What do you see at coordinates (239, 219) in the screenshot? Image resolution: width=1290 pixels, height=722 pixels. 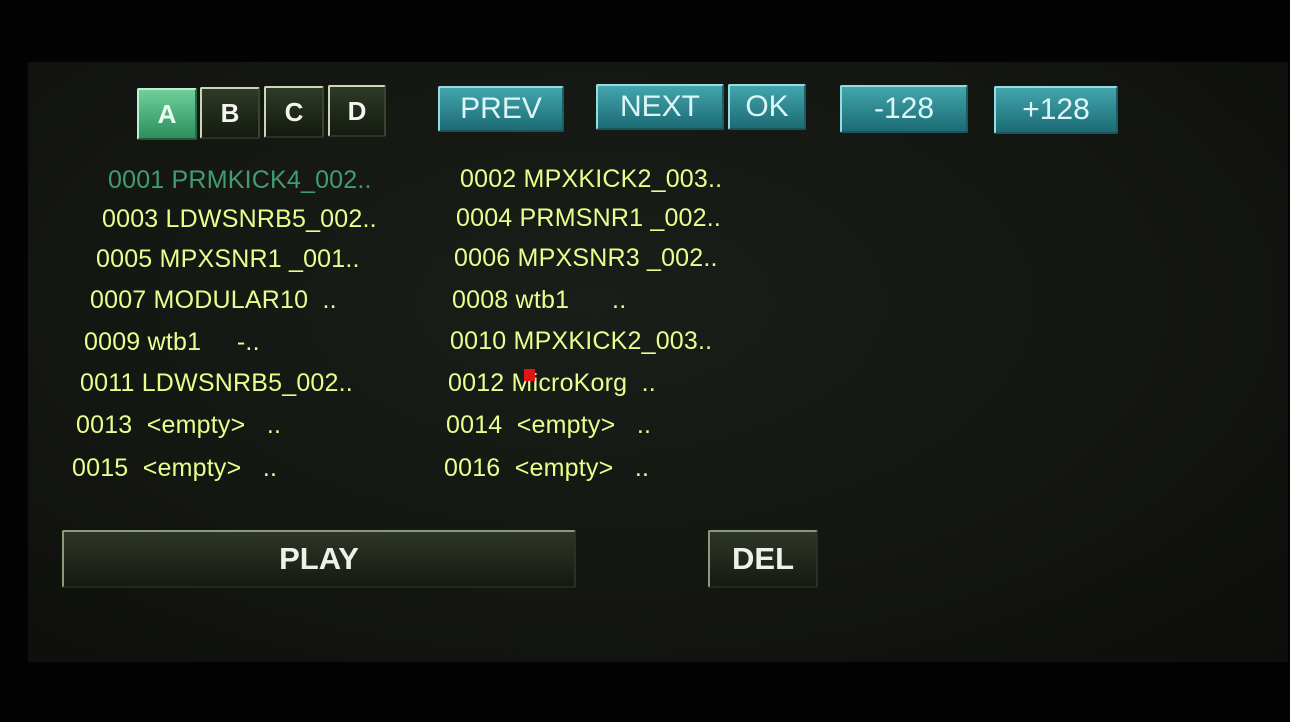 I see `slot-0003: 0003 LDWSNRB5_002..` at bounding box center [239, 219].